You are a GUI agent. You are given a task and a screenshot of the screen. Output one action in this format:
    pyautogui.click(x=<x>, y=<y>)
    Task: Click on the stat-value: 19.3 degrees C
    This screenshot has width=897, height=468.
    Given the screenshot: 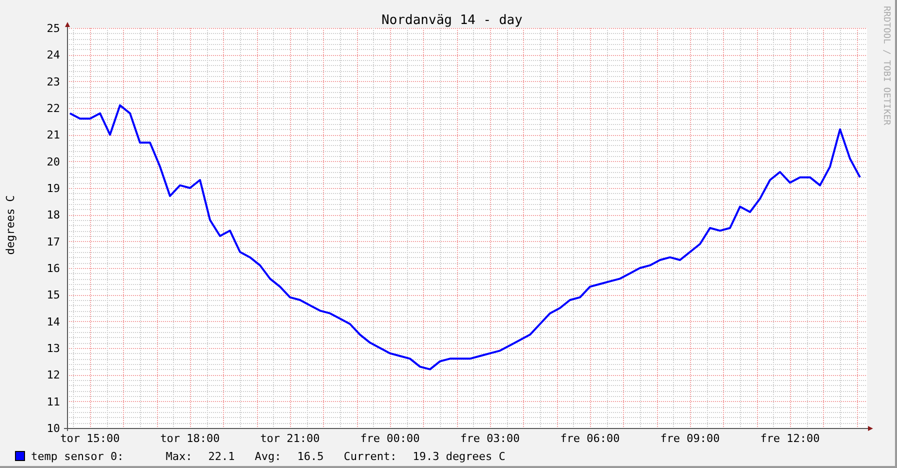 What is the action you would take?
    pyautogui.click(x=459, y=456)
    